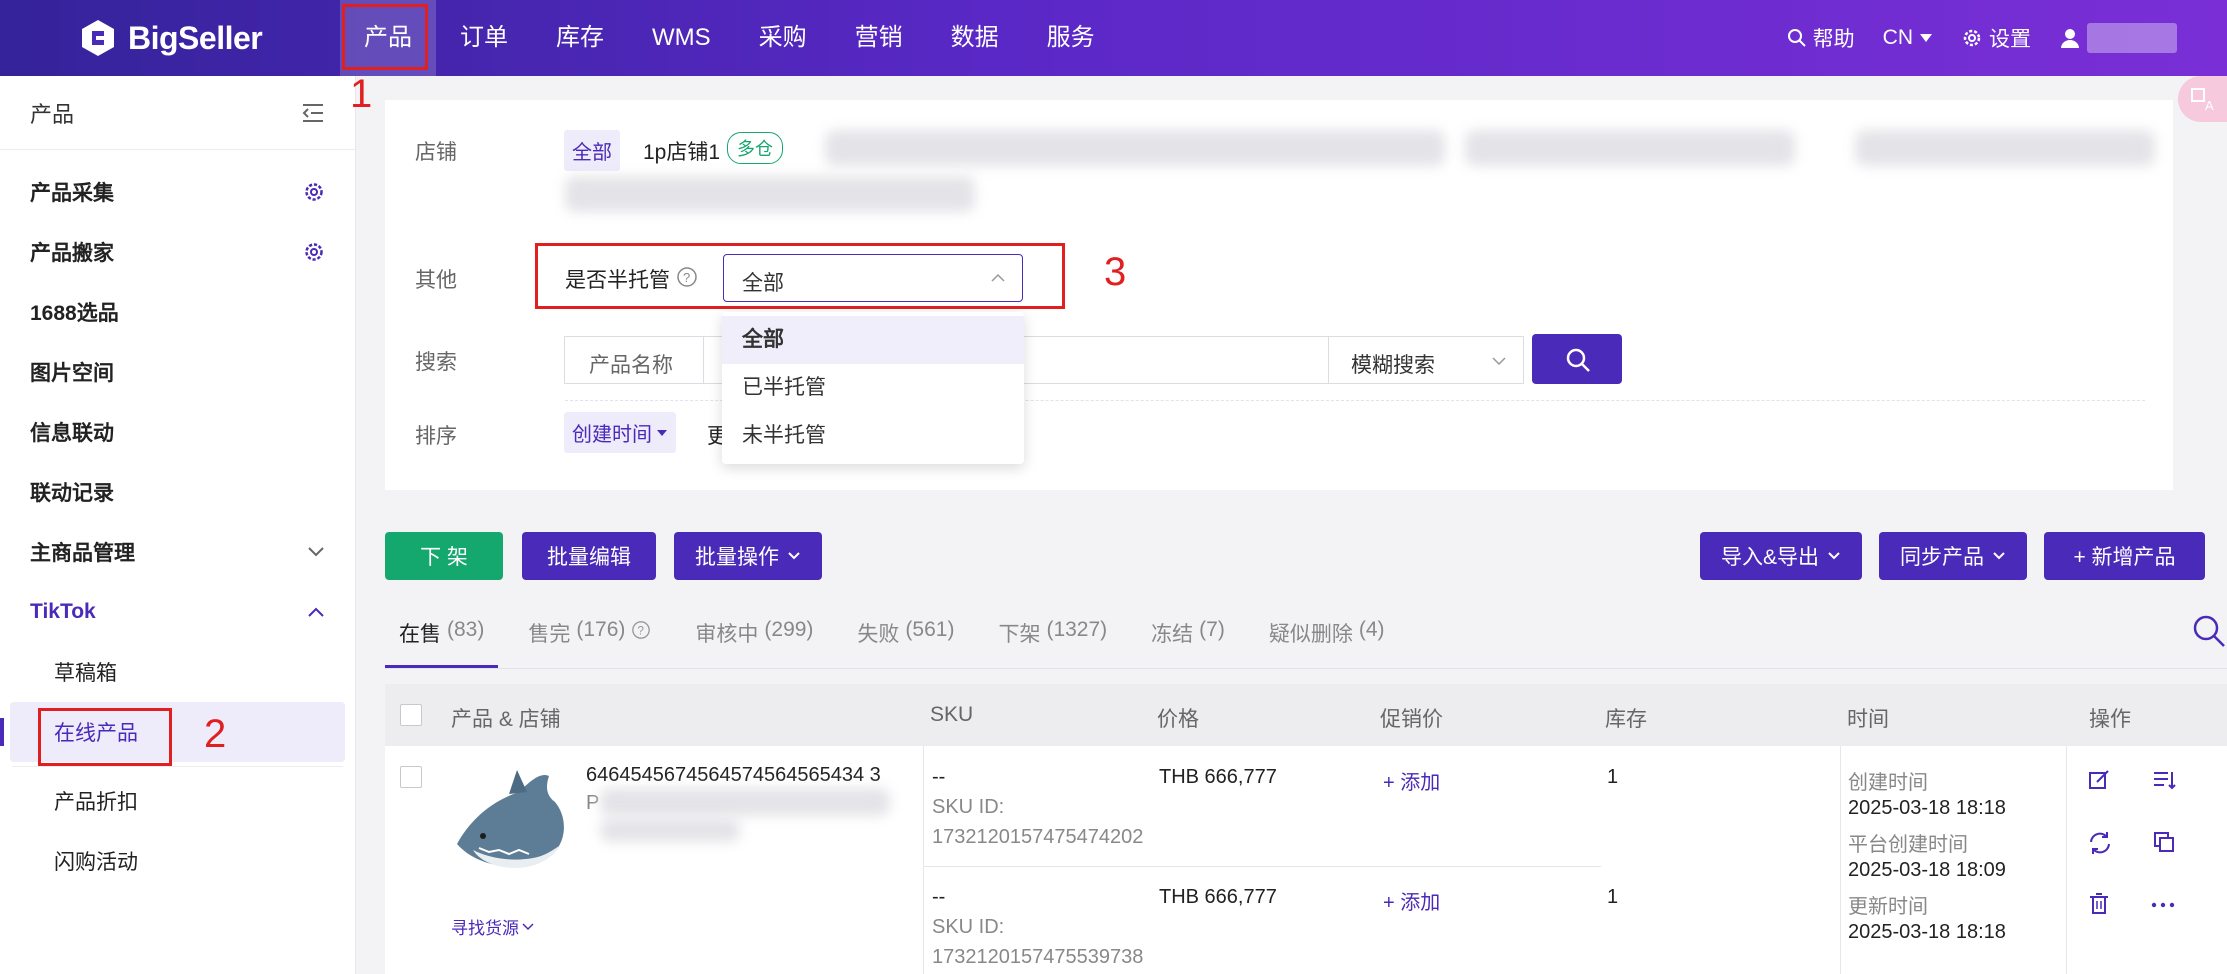  I want to click on tab-failed: 失败 (561), so click(905, 643).